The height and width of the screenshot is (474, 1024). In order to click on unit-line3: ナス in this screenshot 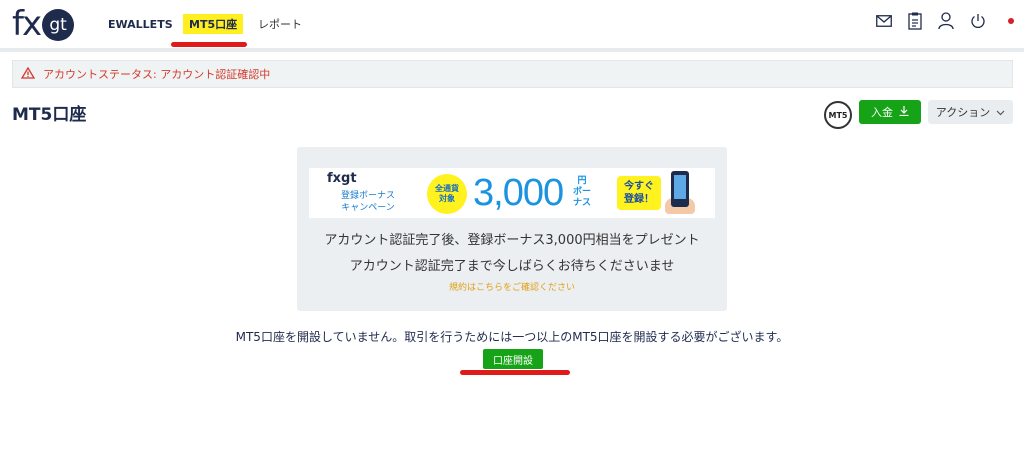, I will do `click(582, 203)`.